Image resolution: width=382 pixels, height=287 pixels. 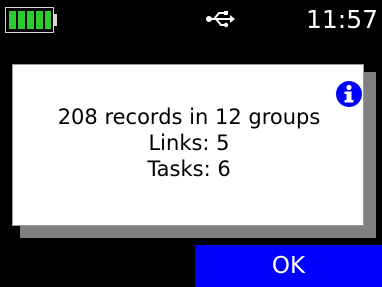 I want to click on usb-icon, so click(x=220, y=19).